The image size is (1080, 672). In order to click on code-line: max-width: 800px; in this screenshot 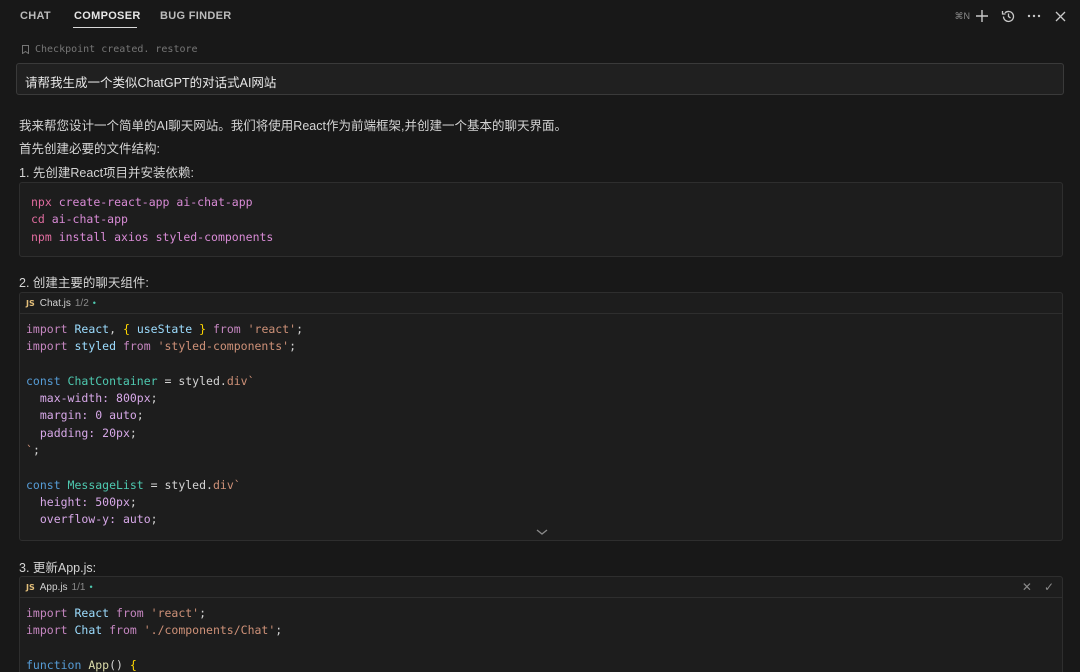, I will do `click(92, 398)`.